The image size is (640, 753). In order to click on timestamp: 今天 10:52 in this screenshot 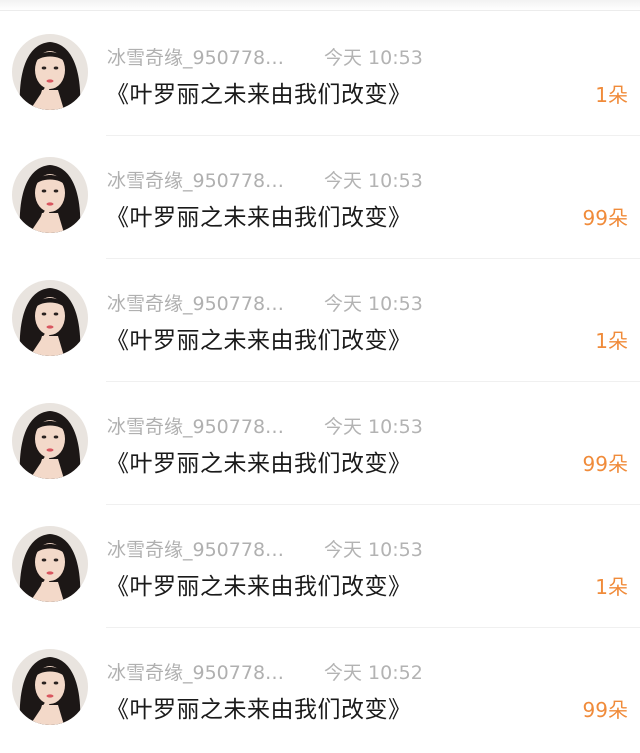, I will do `click(373, 672)`.